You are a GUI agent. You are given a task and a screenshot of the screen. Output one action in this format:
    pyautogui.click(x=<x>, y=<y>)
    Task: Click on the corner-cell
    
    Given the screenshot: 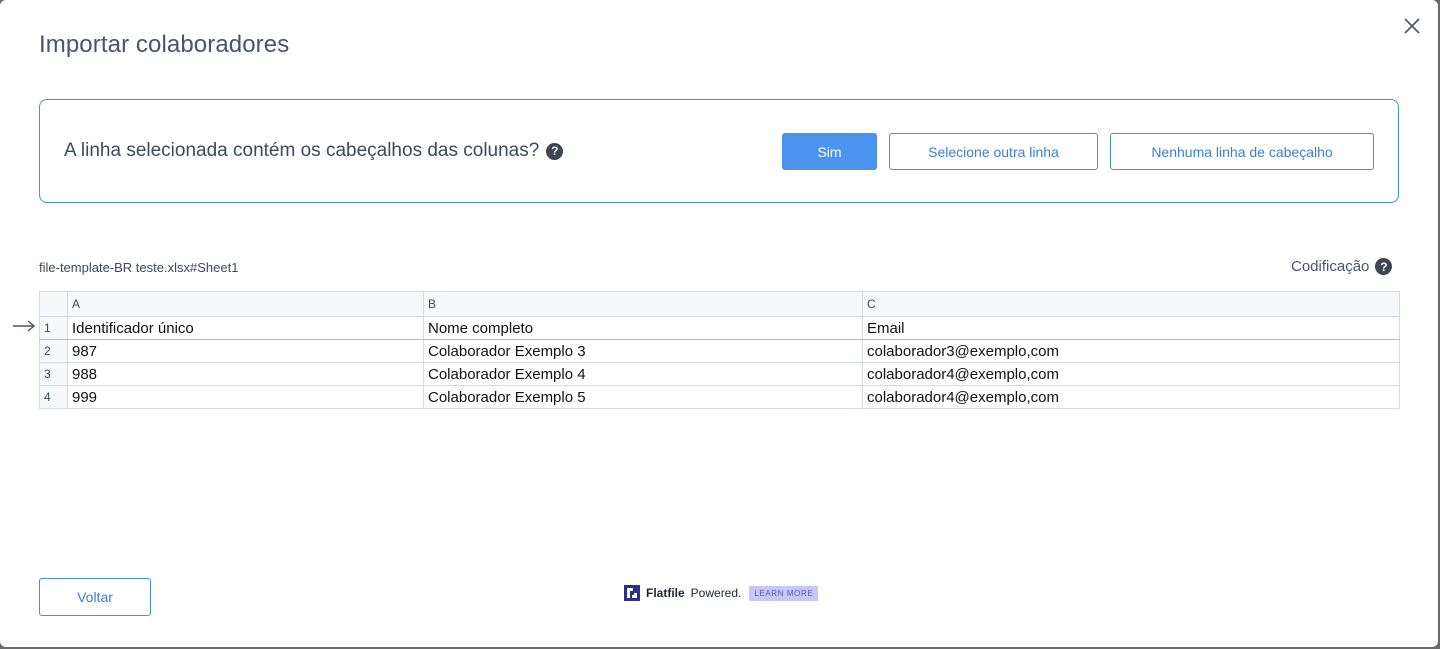 What is the action you would take?
    pyautogui.click(x=53, y=304)
    